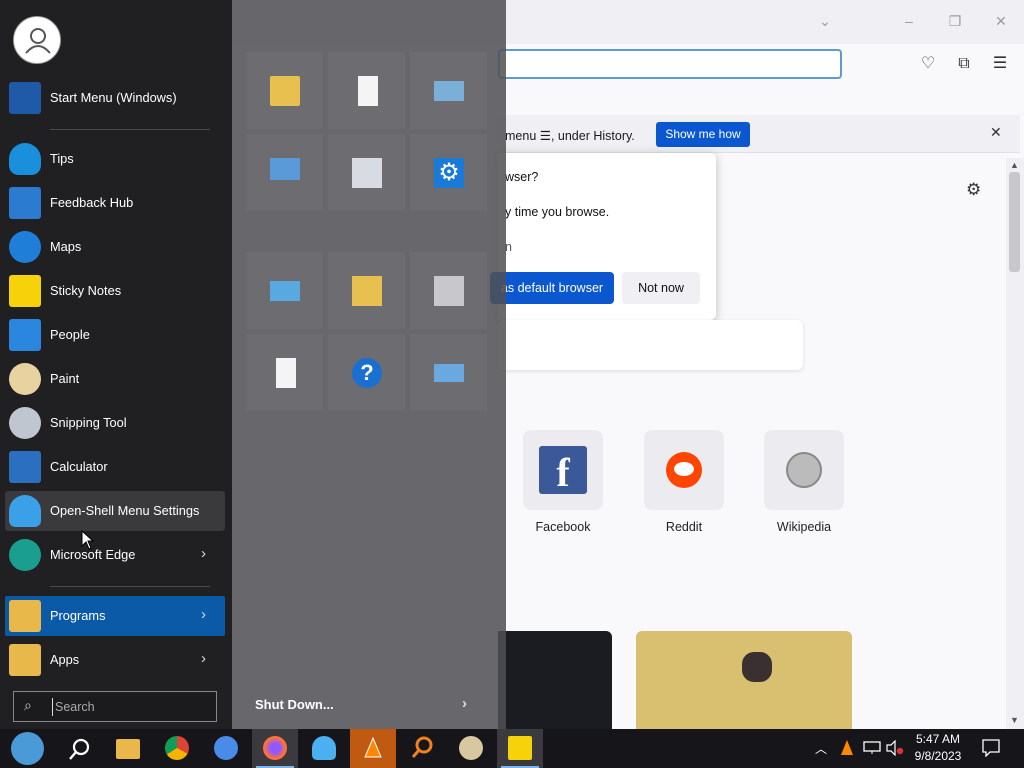  Describe the element at coordinates (115, 379) in the screenshot. I see `menu-item-paint: Paint` at that location.